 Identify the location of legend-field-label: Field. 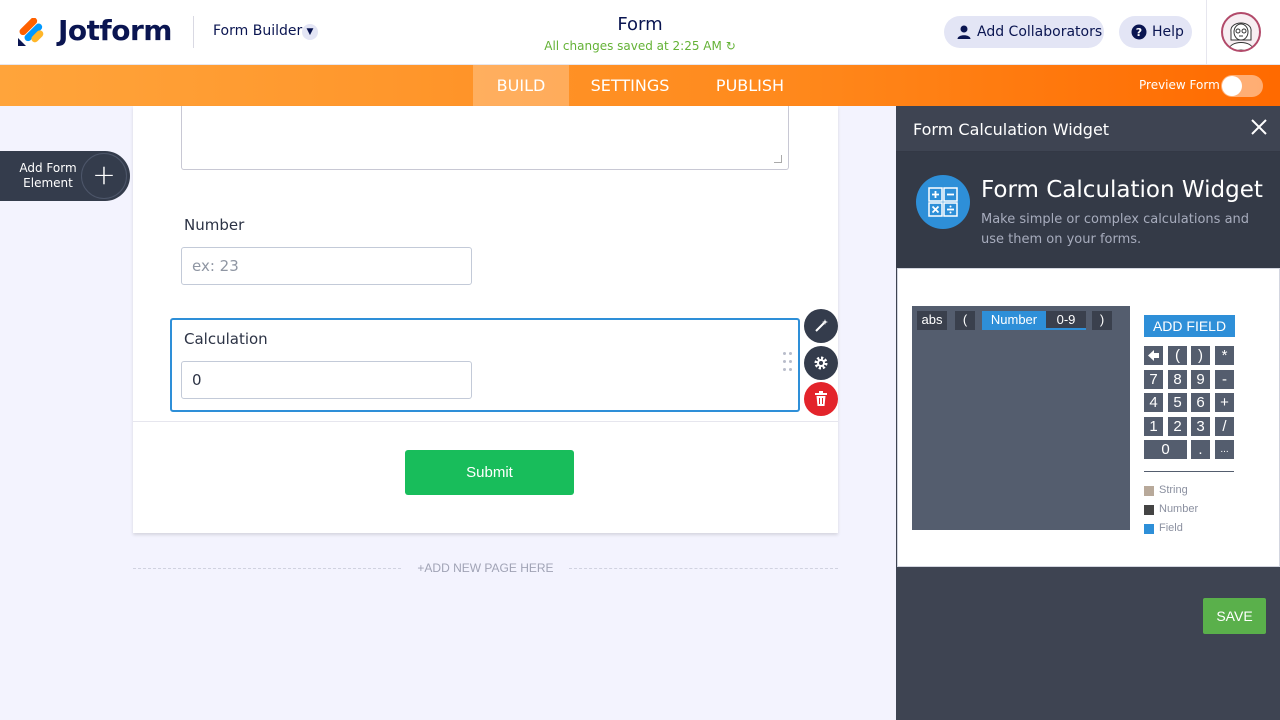
(1171, 528).